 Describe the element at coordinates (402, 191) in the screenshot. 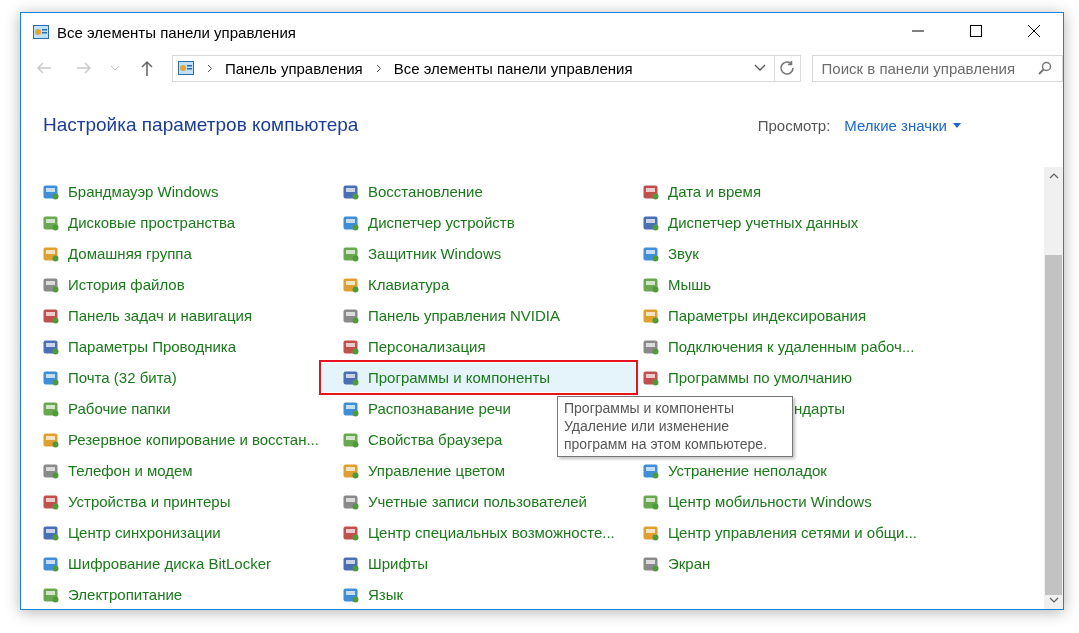

I see `applet-item: Восстановление` at that location.